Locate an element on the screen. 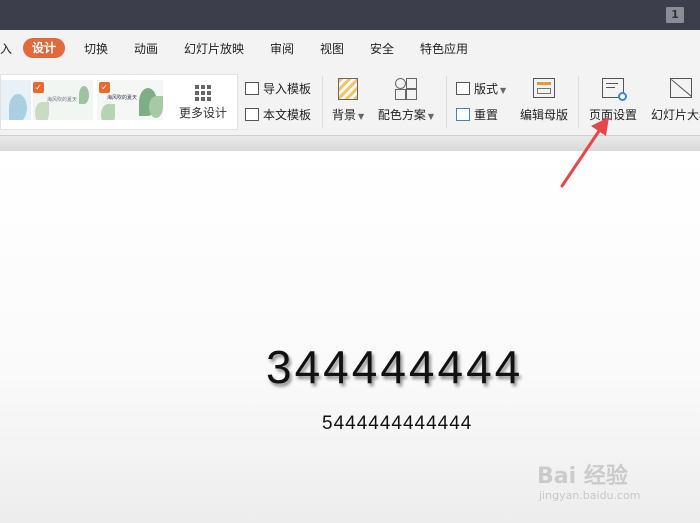 The width and height of the screenshot is (700, 523). arrow-head is located at coordinates (600, 126).